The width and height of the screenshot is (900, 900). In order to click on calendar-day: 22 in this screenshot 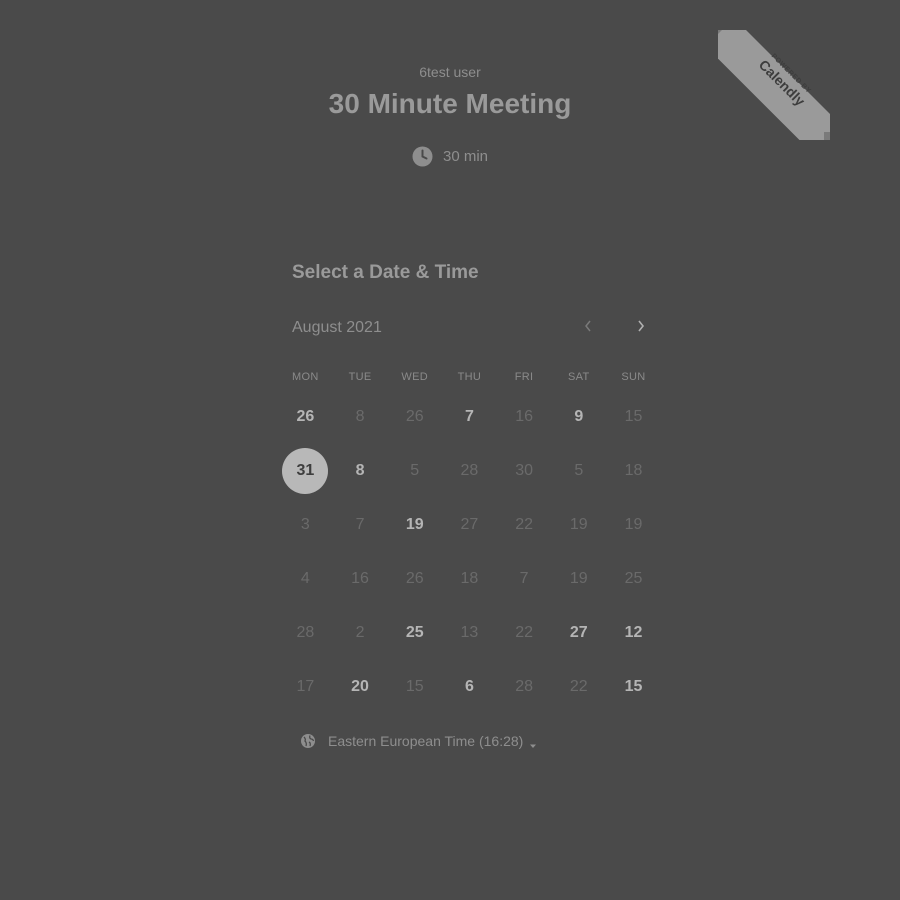, I will do `click(524, 633)`.